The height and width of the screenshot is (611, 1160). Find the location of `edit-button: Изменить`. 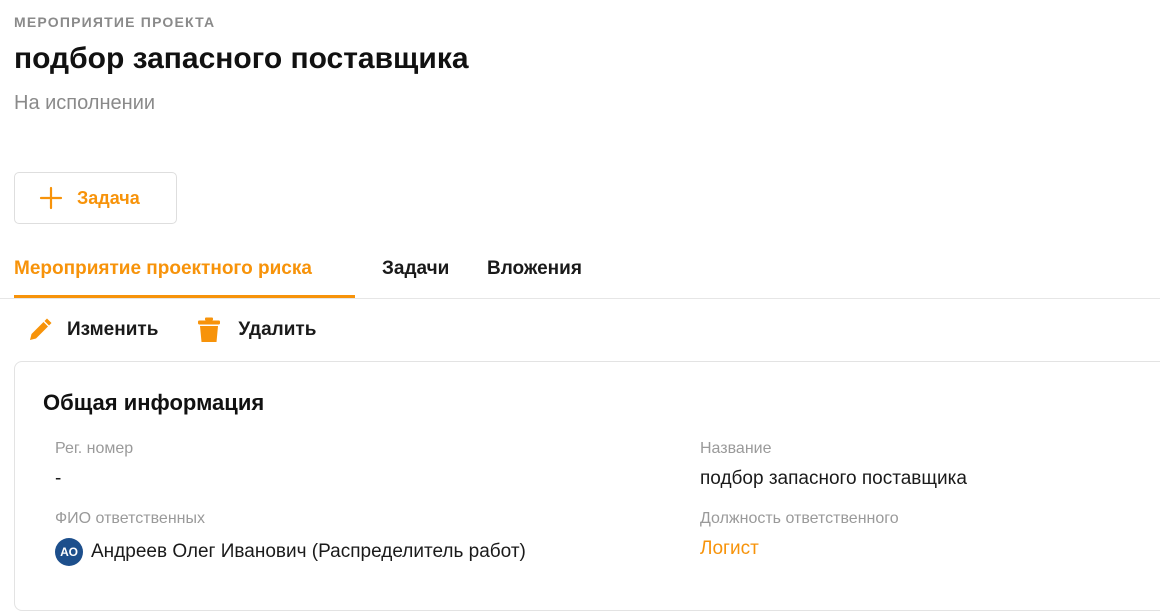

edit-button: Изменить is located at coordinates (91, 330).